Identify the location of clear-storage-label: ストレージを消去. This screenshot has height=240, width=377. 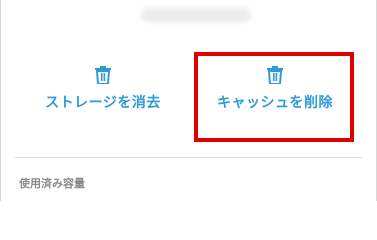
(103, 103).